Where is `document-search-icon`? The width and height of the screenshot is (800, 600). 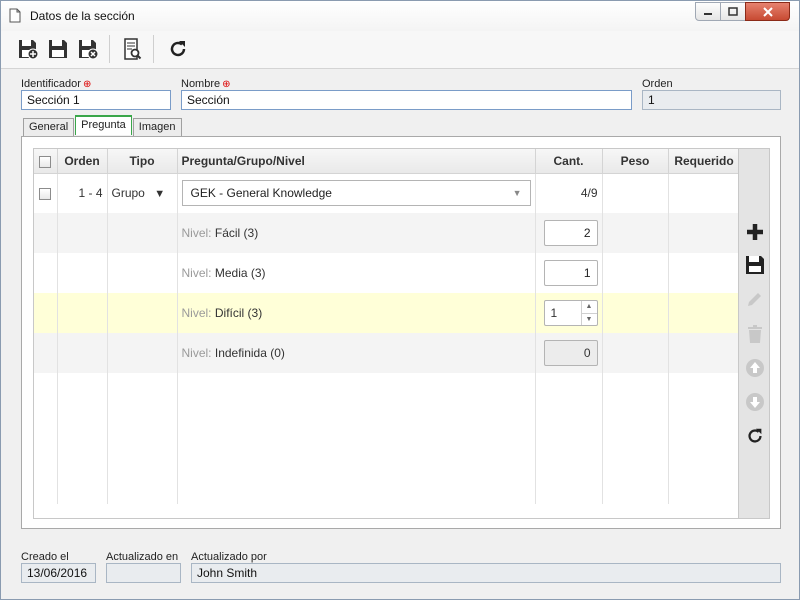
document-search-icon is located at coordinates (133, 49).